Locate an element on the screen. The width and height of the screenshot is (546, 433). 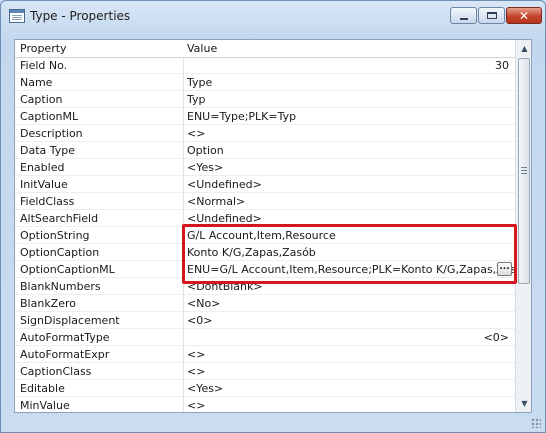
property-name: BlankZero is located at coordinates (48, 303).